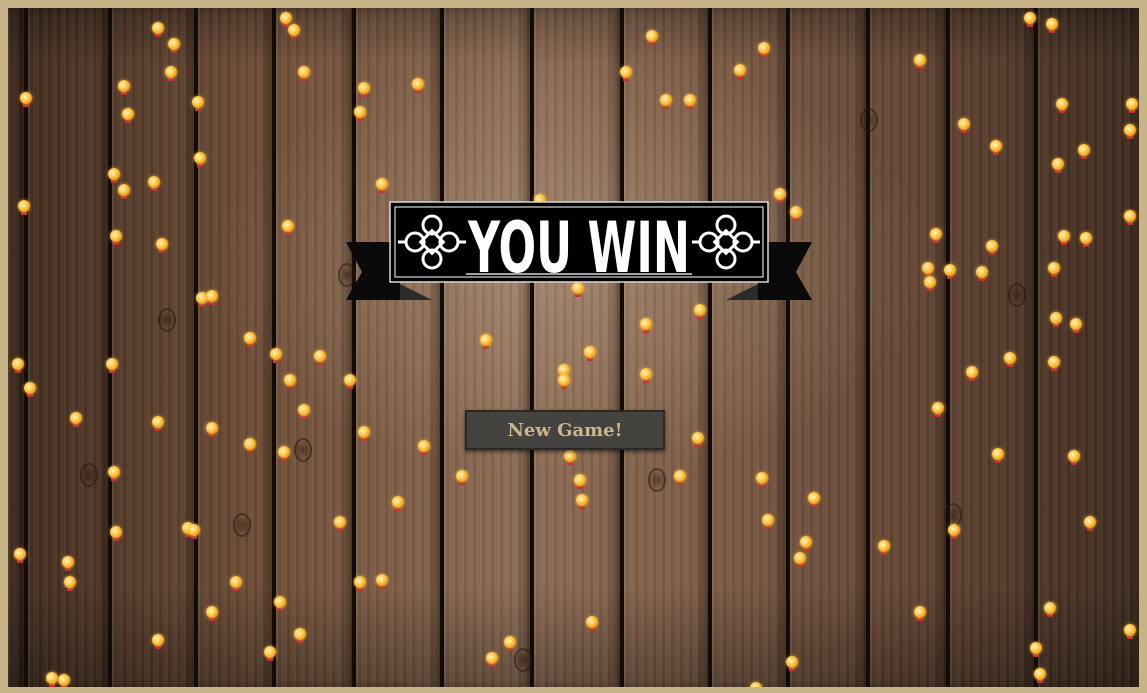  Describe the element at coordinates (565, 430) in the screenshot. I see `new-game-button: New Game!` at that location.